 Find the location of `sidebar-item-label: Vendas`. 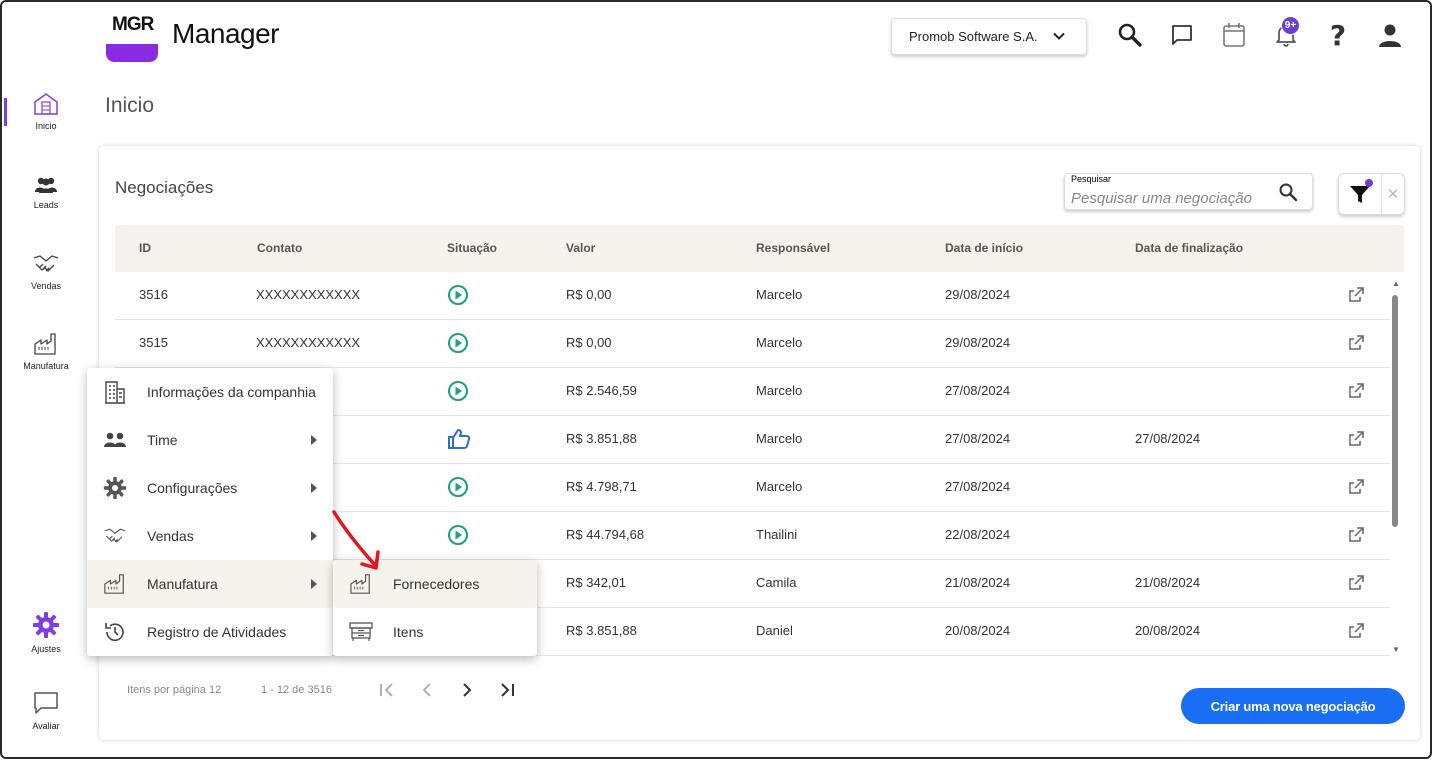

sidebar-item-label: Vendas is located at coordinates (46, 286).